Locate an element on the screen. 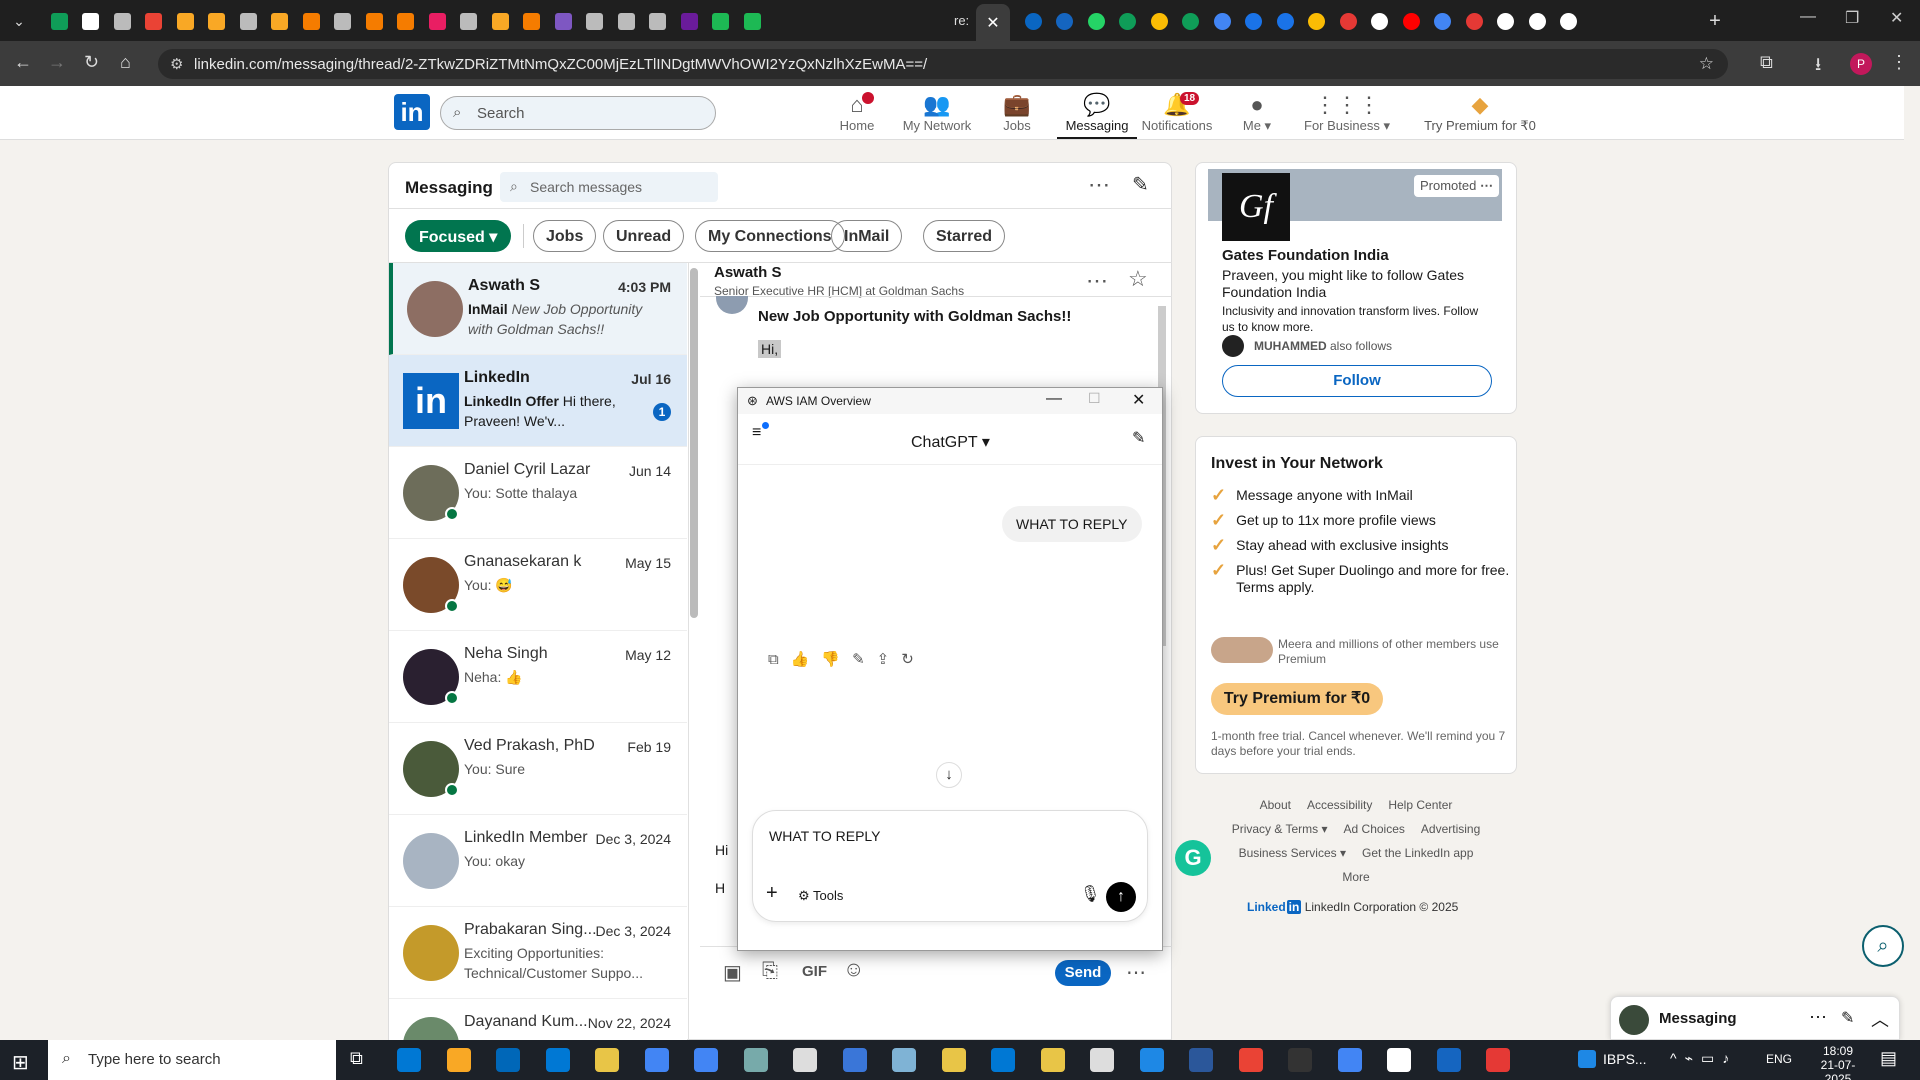  grammarly-icon: G is located at coordinates (1193, 858).